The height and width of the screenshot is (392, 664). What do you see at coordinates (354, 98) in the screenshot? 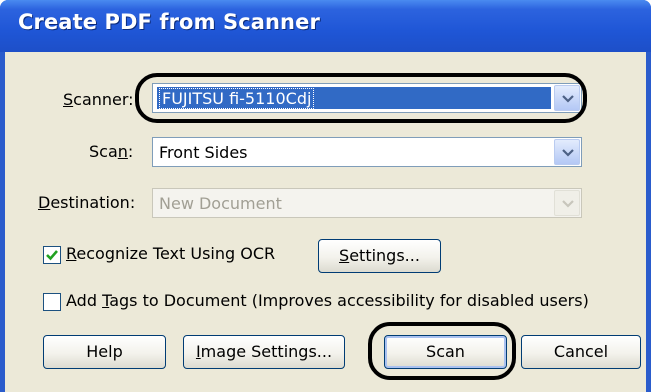
I see `scanner-selection: FUJITSU fi-5110Cdj` at bounding box center [354, 98].